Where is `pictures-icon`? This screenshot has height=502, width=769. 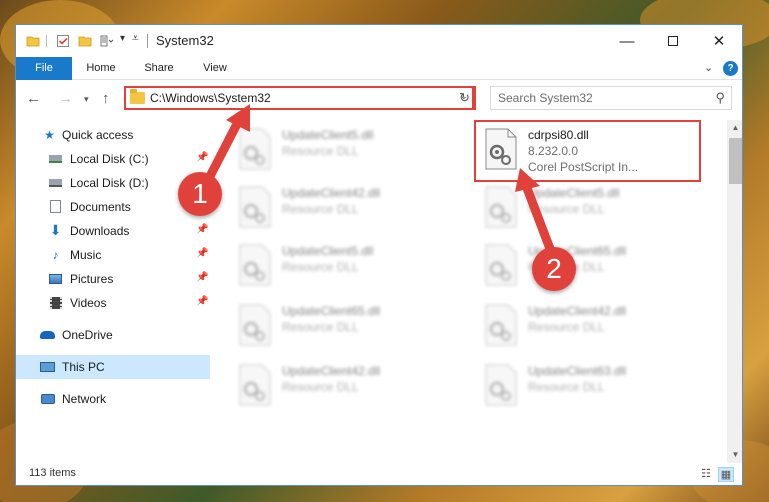 pictures-icon is located at coordinates (55, 278).